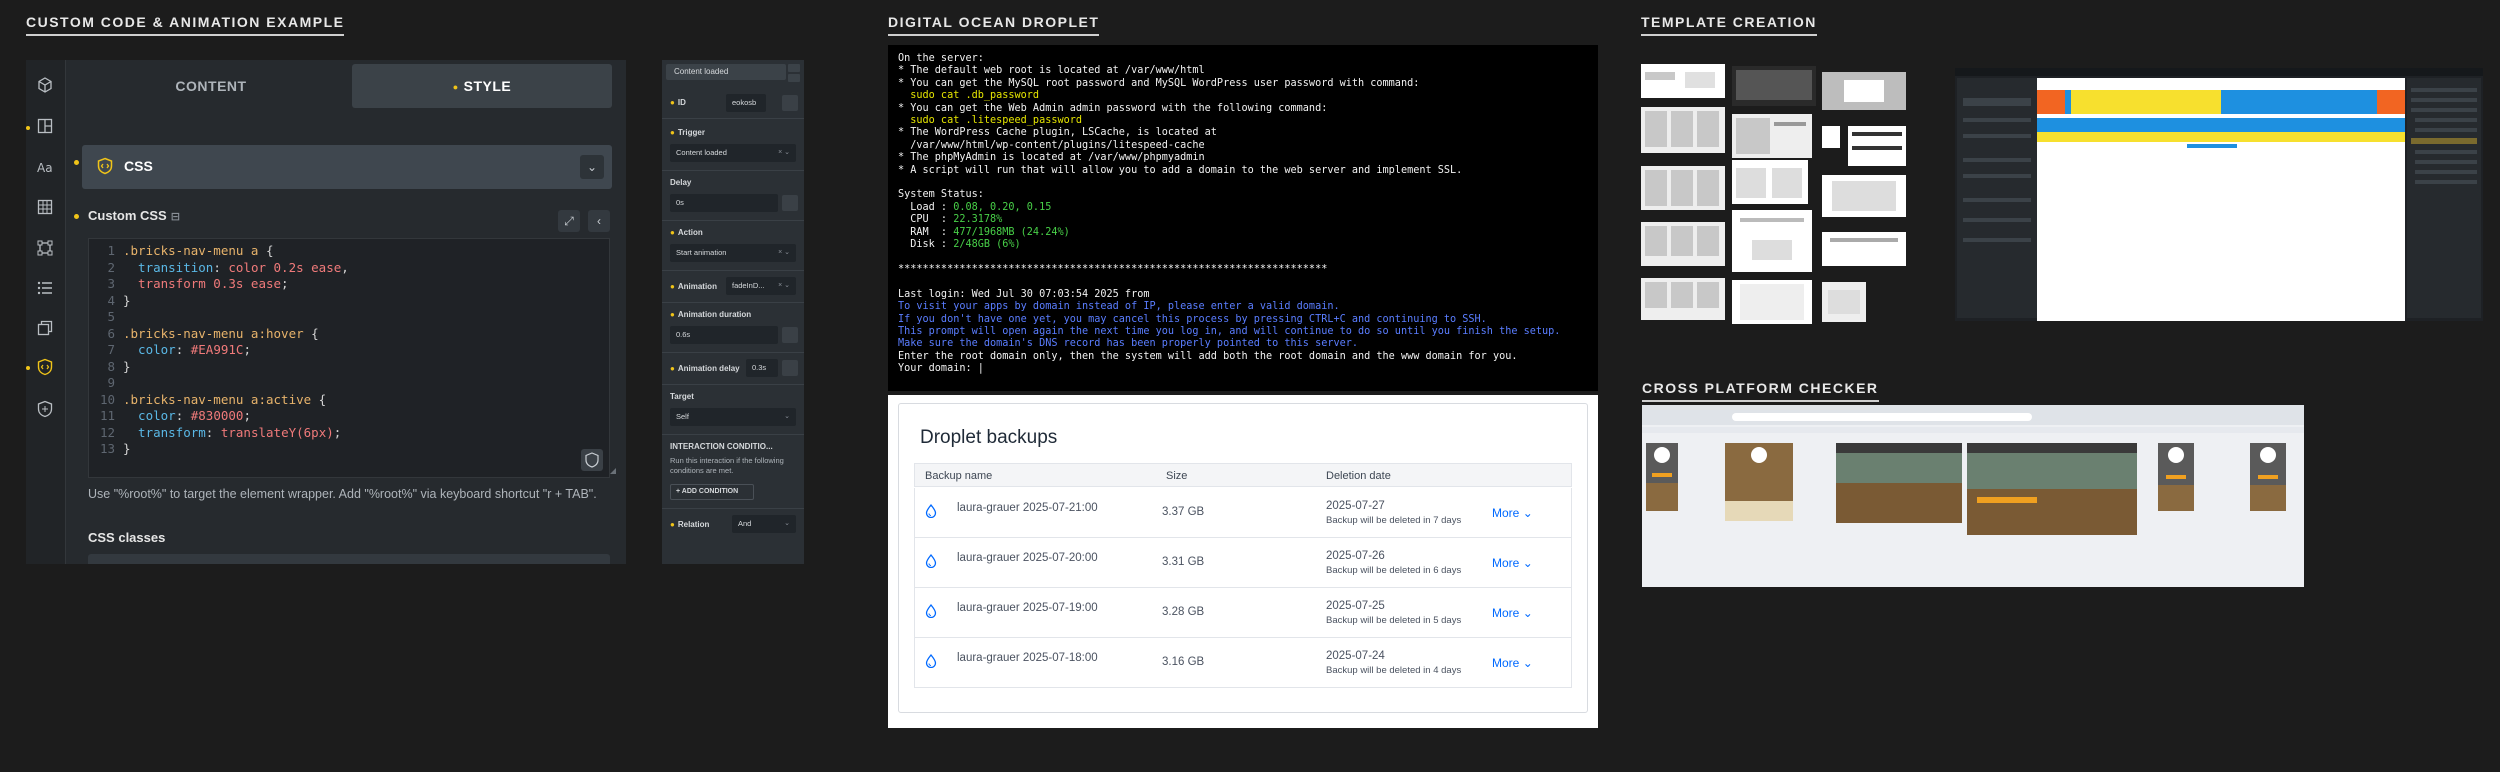 This screenshot has width=2500, height=772. What do you see at coordinates (762, 368) in the screenshot?
I see `anim-delay-input: 0.3s` at bounding box center [762, 368].